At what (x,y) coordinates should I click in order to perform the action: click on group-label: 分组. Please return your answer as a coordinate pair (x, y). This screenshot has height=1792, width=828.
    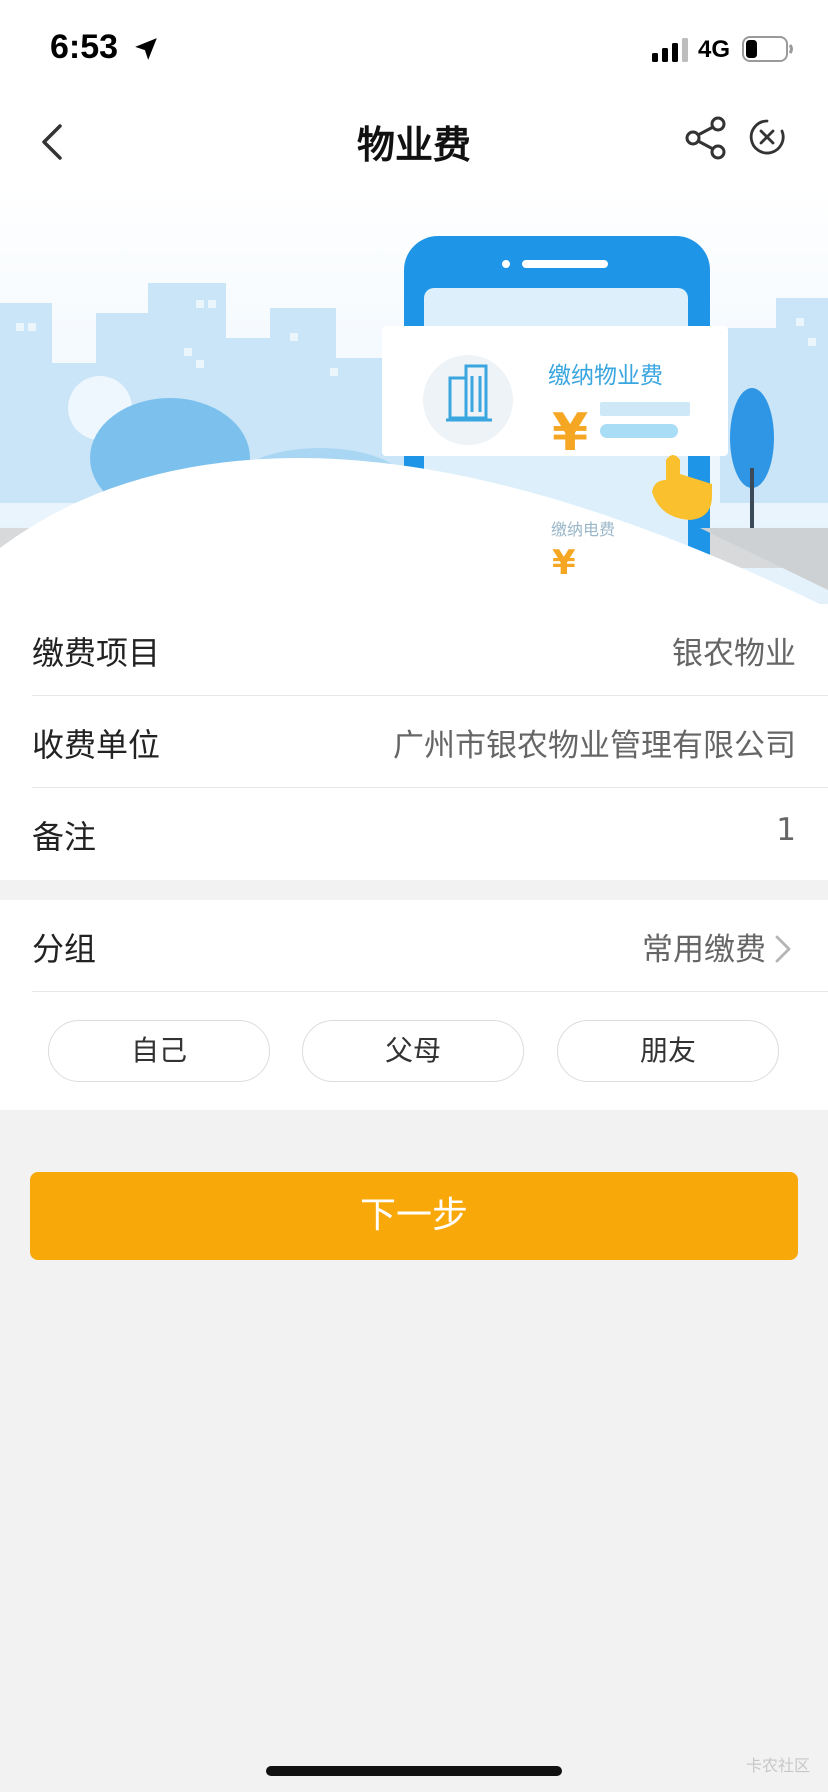
    Looking at the image, I should click on (64, 949).